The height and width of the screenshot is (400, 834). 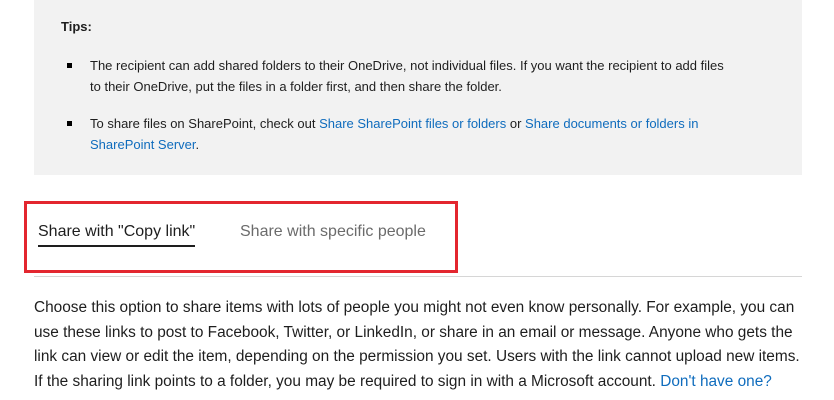 I want to click on tab-share-copy-link: Share with "Copy link", so click(x=117, y=235).